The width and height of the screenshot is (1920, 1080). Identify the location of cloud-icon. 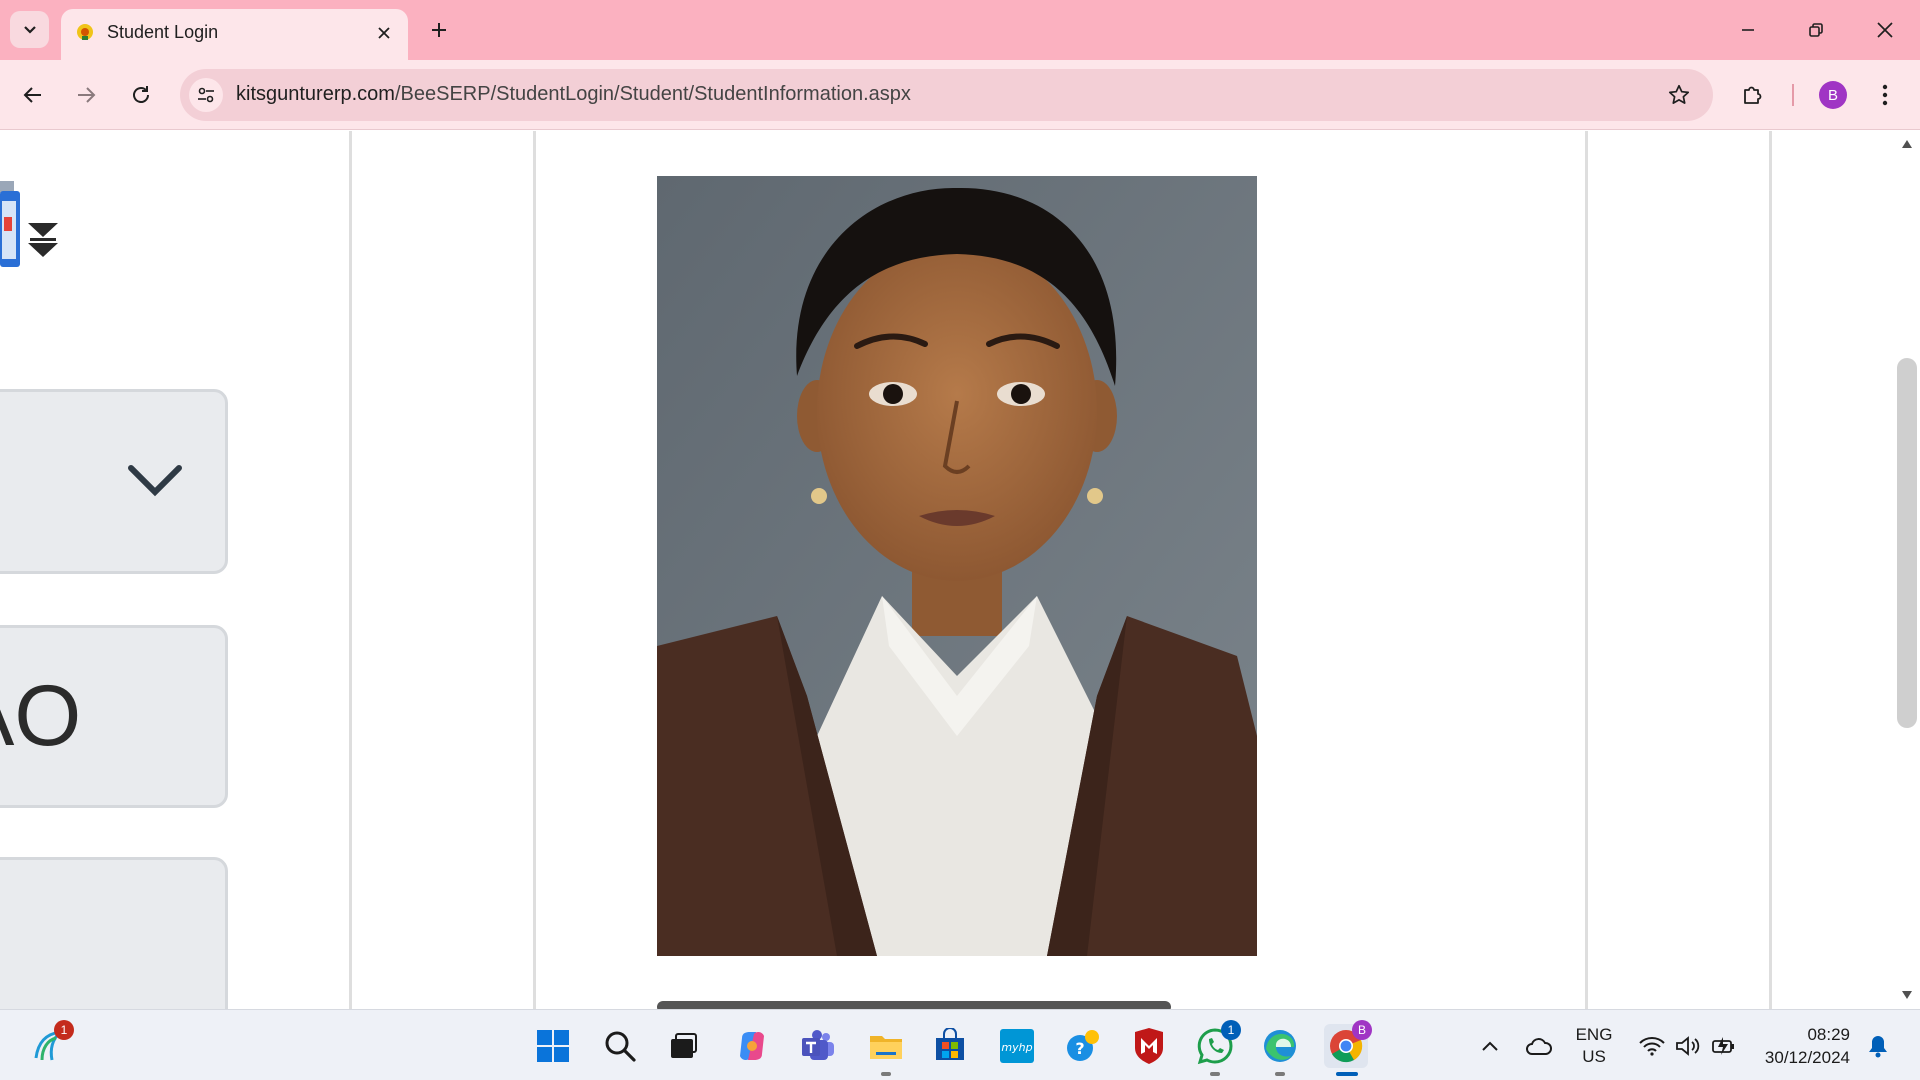
(1539, 1046).